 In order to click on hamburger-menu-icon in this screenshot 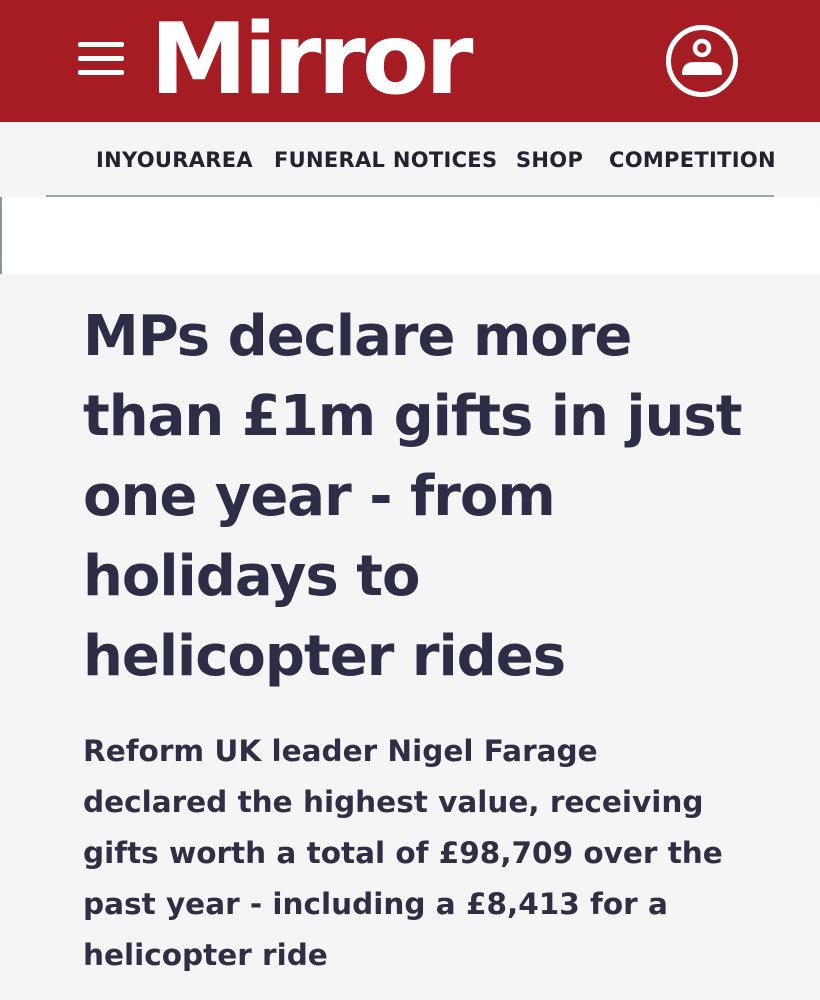, I will do `click(101, 59)`.